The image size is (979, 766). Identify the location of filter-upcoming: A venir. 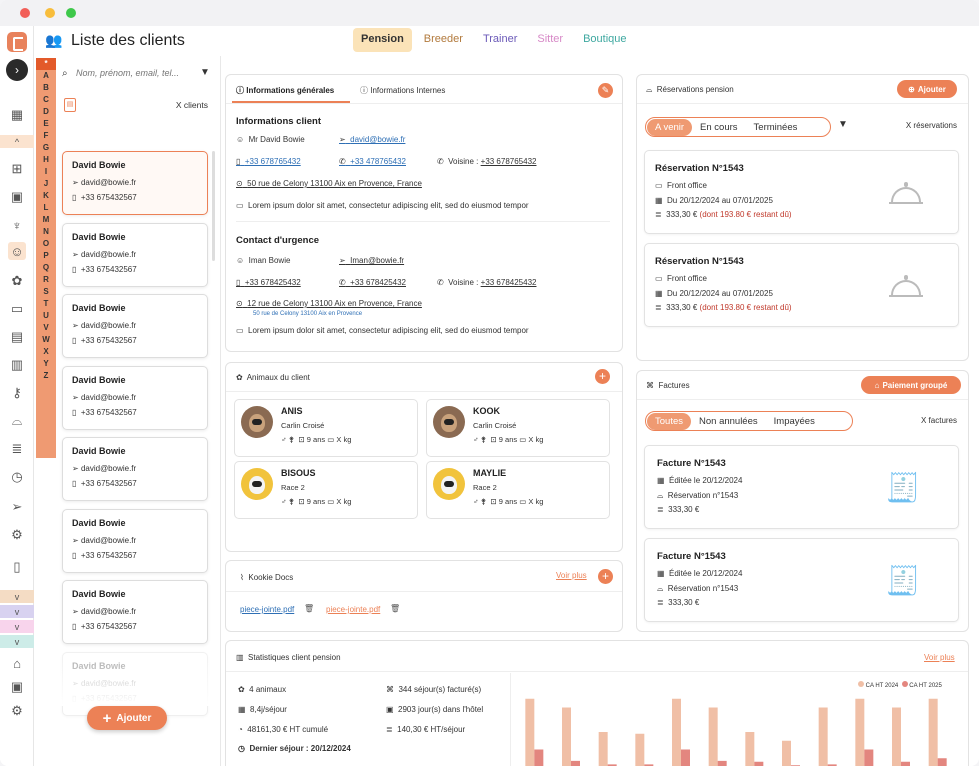
(670, 127).